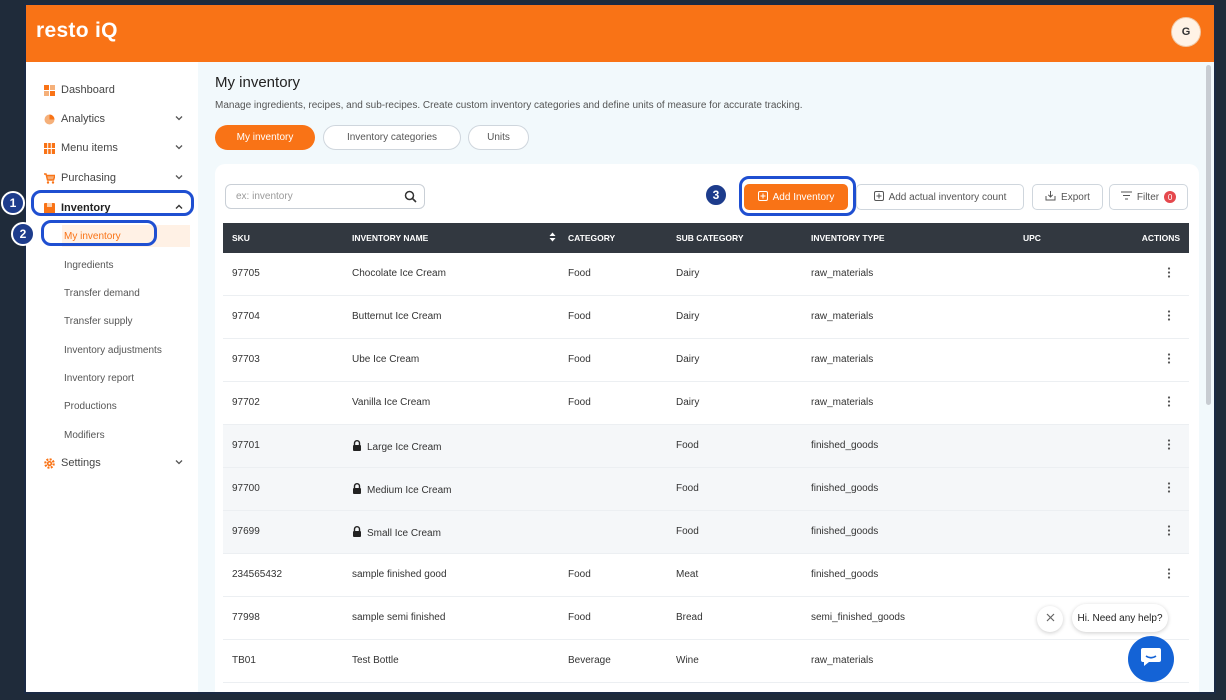 The image size is (1226, 700). Describe the element at coordinates (114, 463) in the screenshot. I see `sidebar-item-settings: Settings` at that location.